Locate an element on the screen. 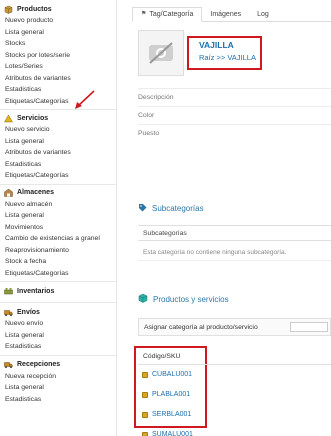 The width and height of the screenshot is (331, 436). assign-product-row: Asignar categoría al producto/servicio is located at coordinates (234, 327).